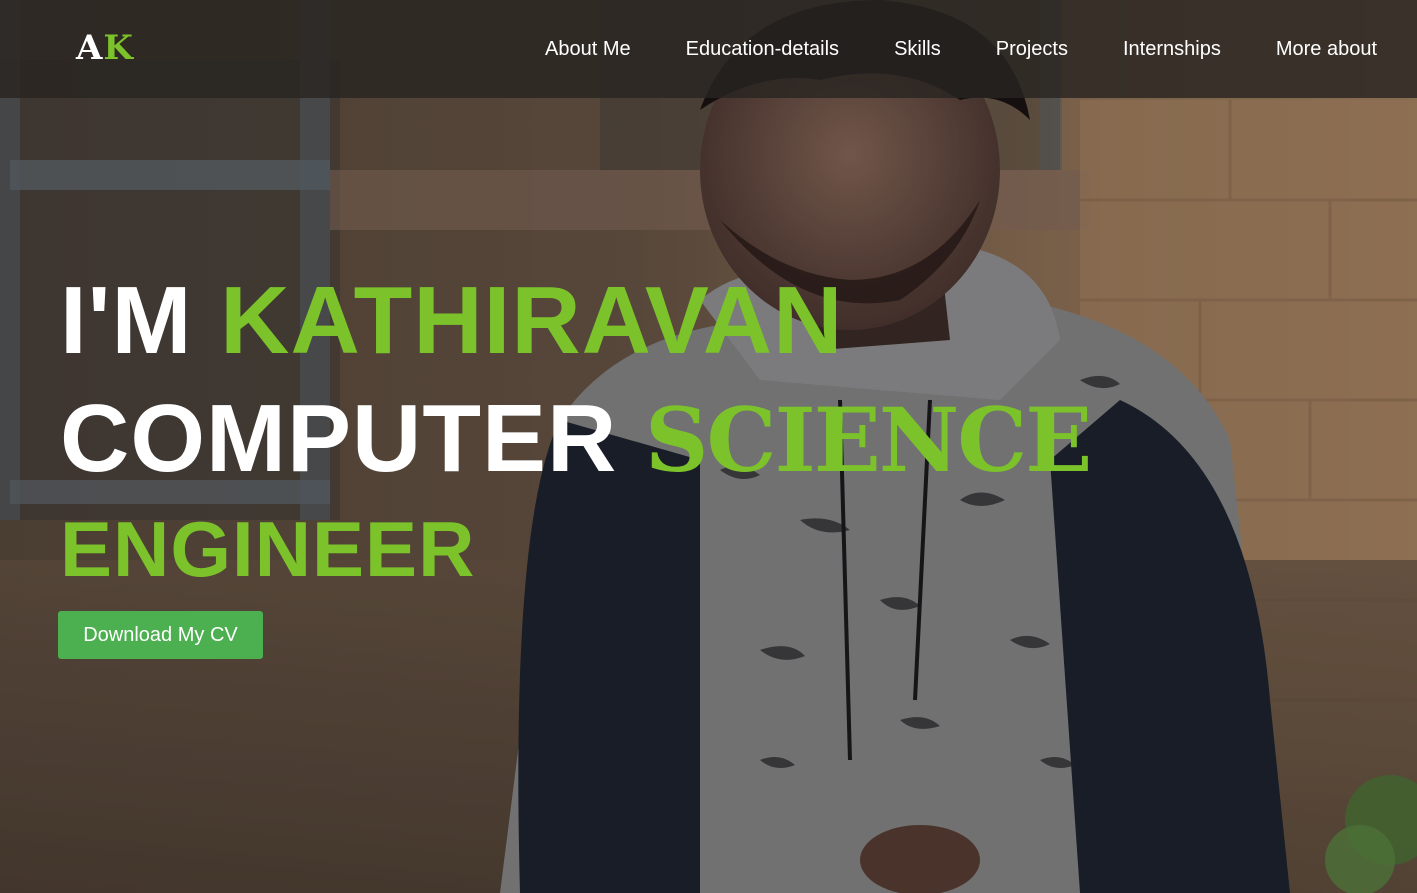 The image size is (1417, 893). I want to click on nav-about-me: About Me, so click(588, 49).